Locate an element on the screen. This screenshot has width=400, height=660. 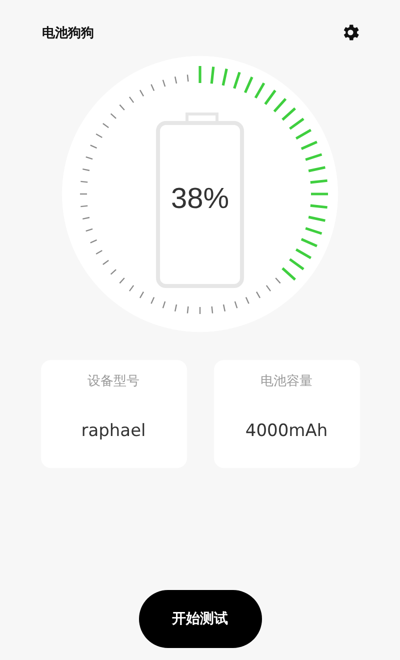
card-label: 设备型号 is located at coordinates (114, 381).